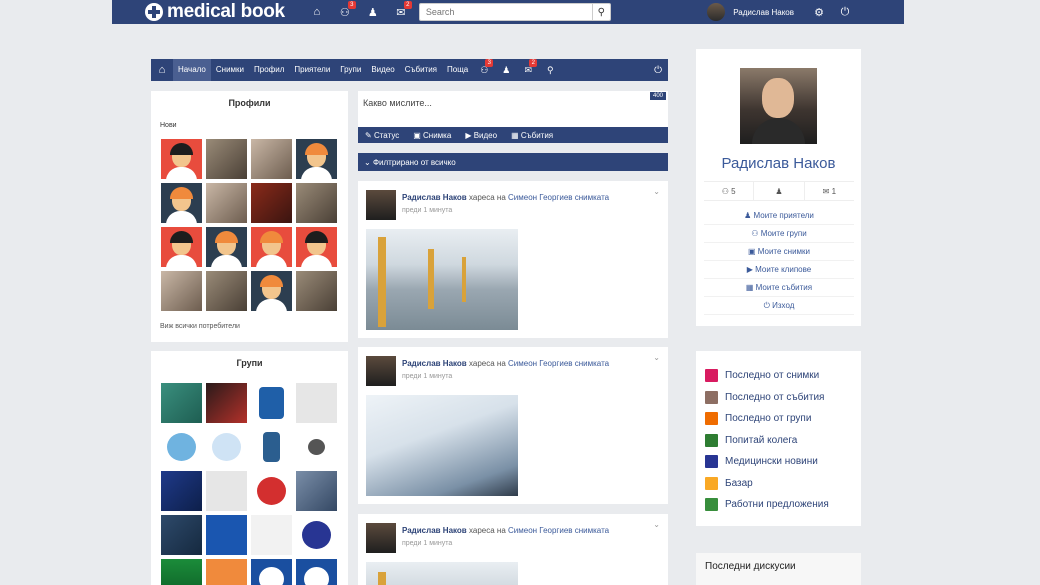 This screenshot has height=585, width=1040. What do you see at coordinates (432, 135) in the screenshot?
I see `tab-photo: ▣ Снимка` at bounding box center [432, 135].